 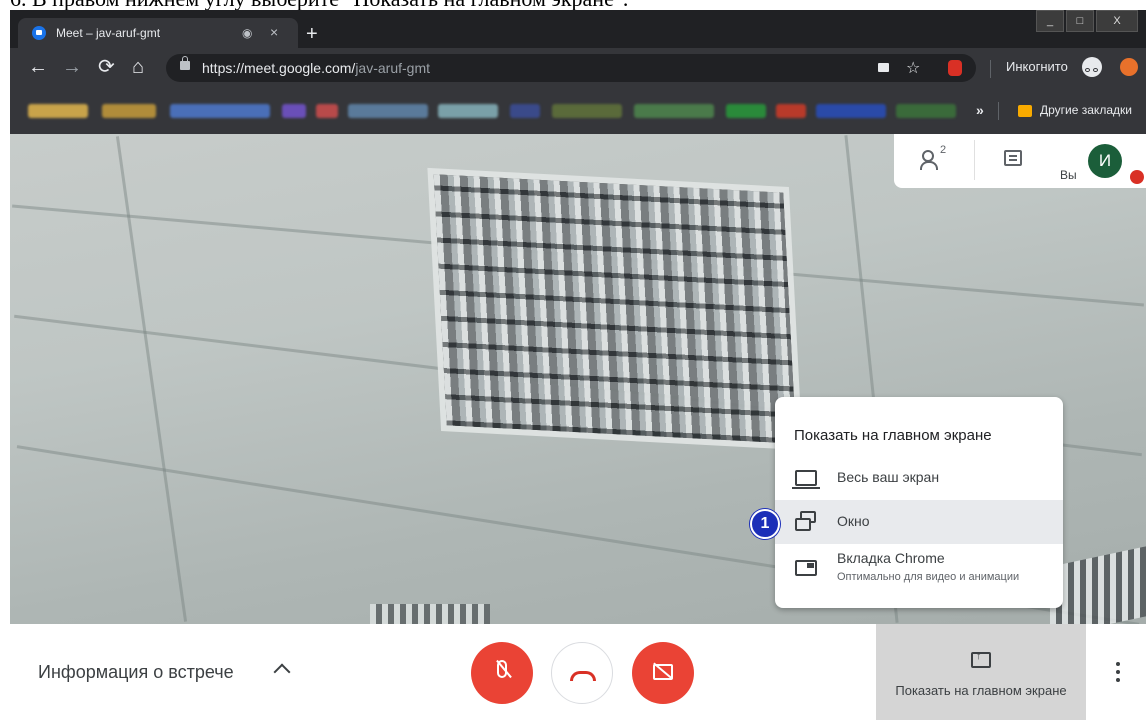 I want to click on tab-title: Meet – jav-aruf-gmt, so click(x=108, y=33).